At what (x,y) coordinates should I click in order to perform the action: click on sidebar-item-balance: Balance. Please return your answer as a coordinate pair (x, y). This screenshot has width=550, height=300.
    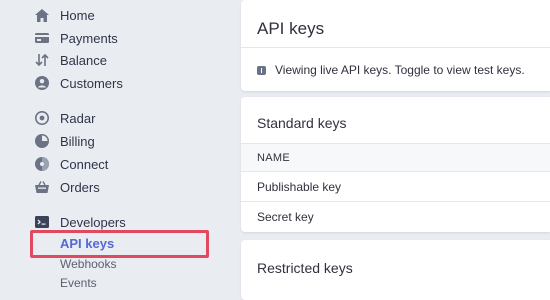
    Looking at the image, I should click on (70, 60).